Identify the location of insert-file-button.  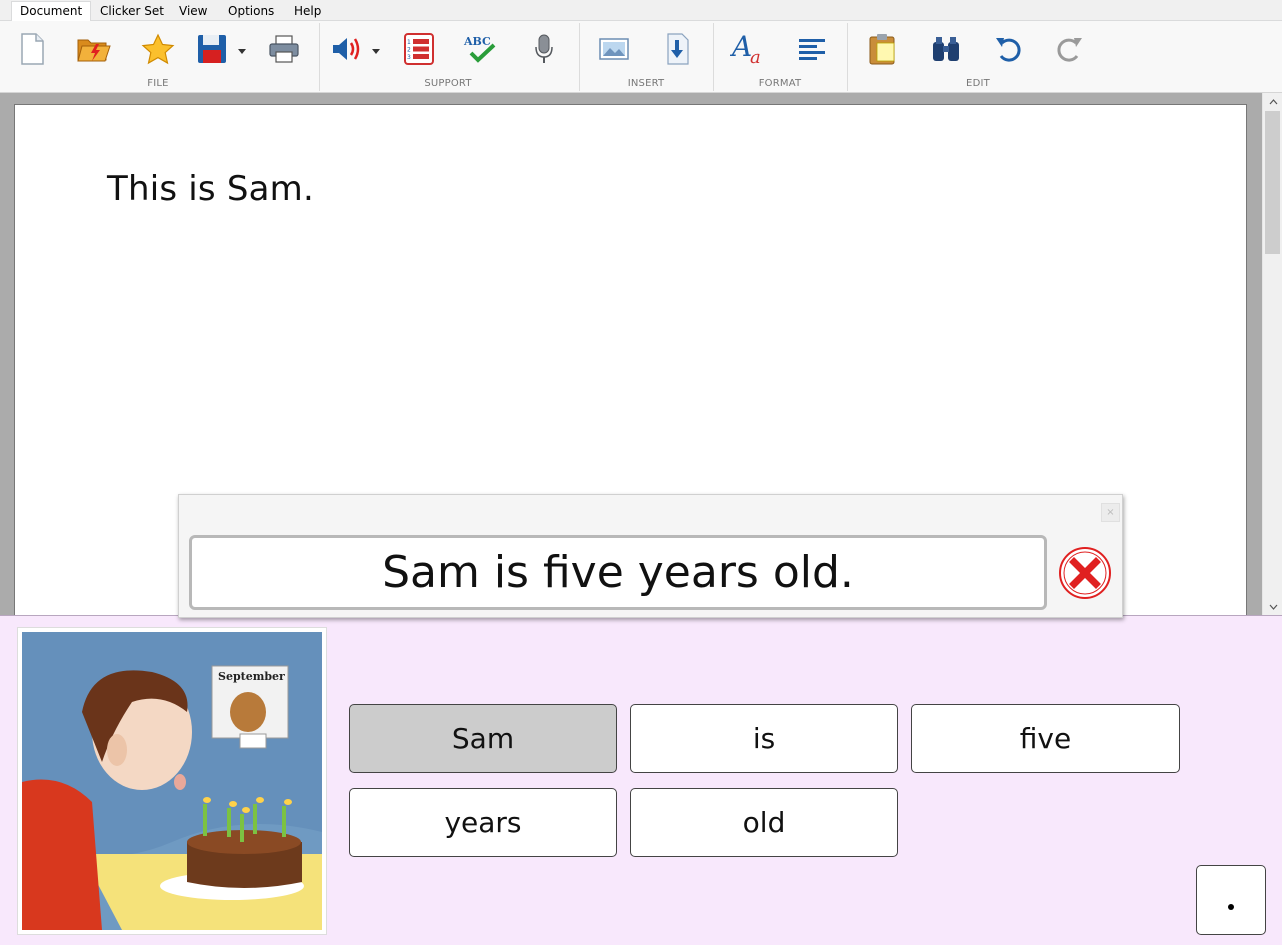
(678, 49).